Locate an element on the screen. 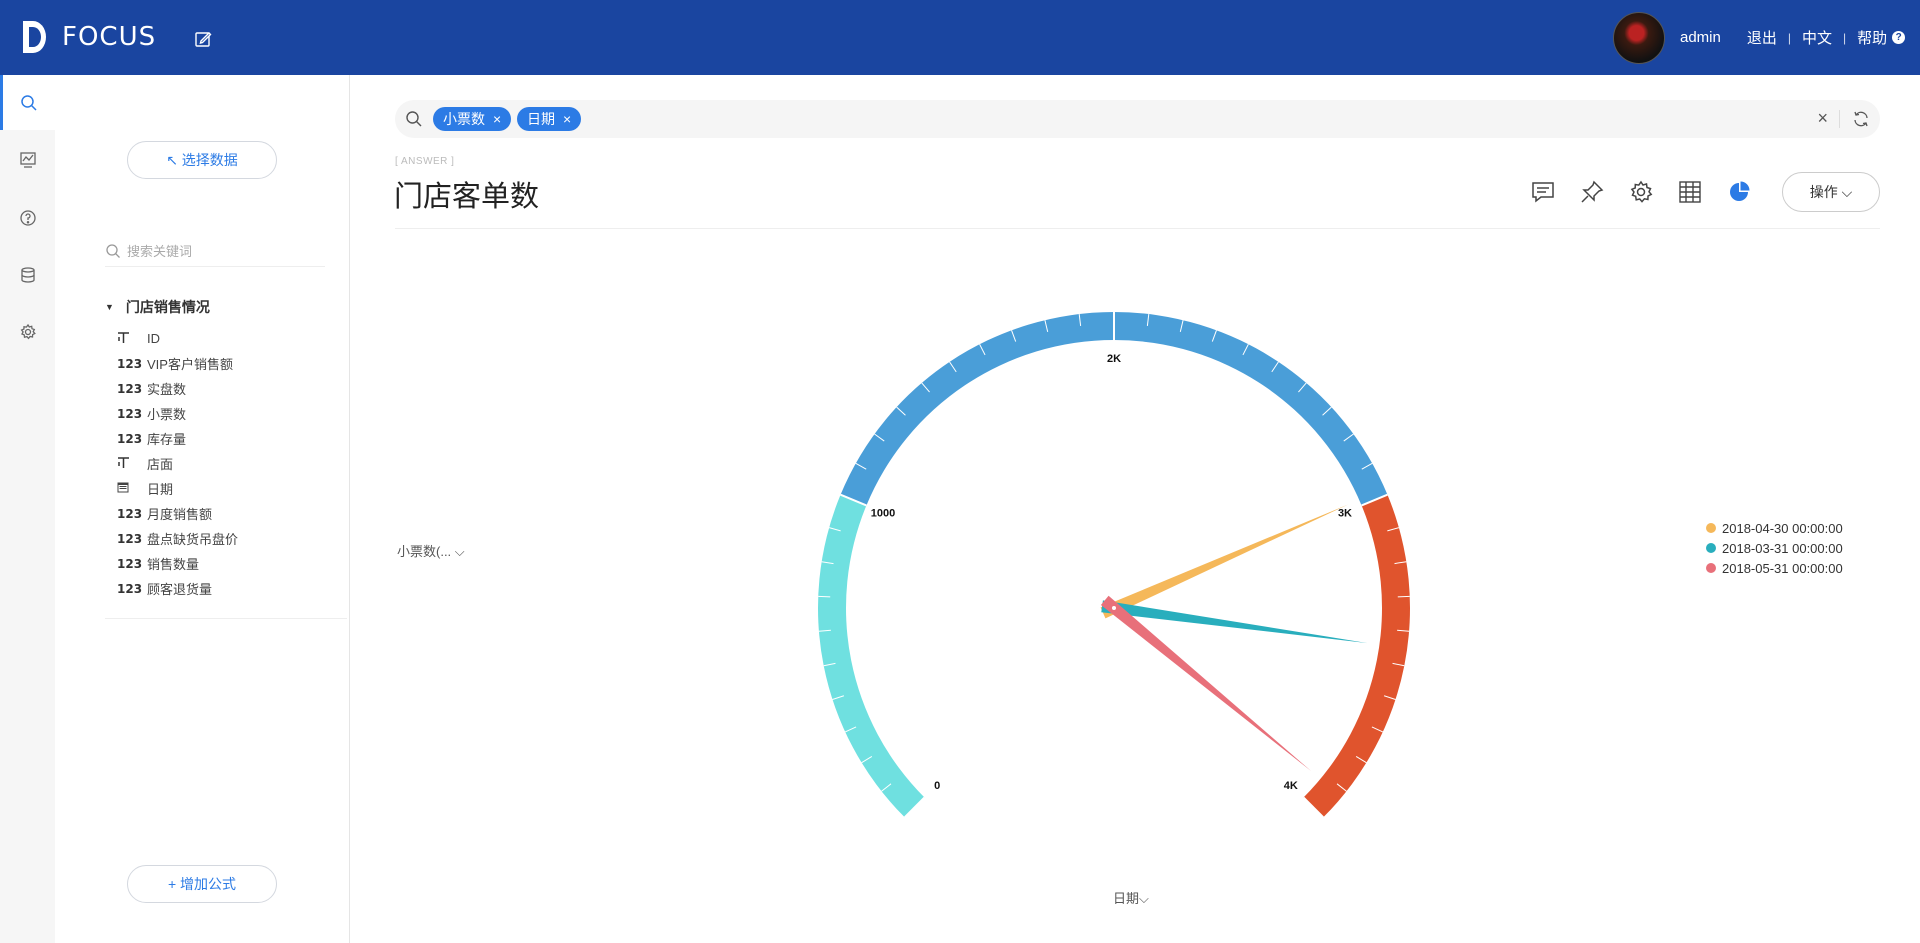 This screenshot has height=943, width=1920. help-link: 帮助 is located at coordinates (1872, 37).